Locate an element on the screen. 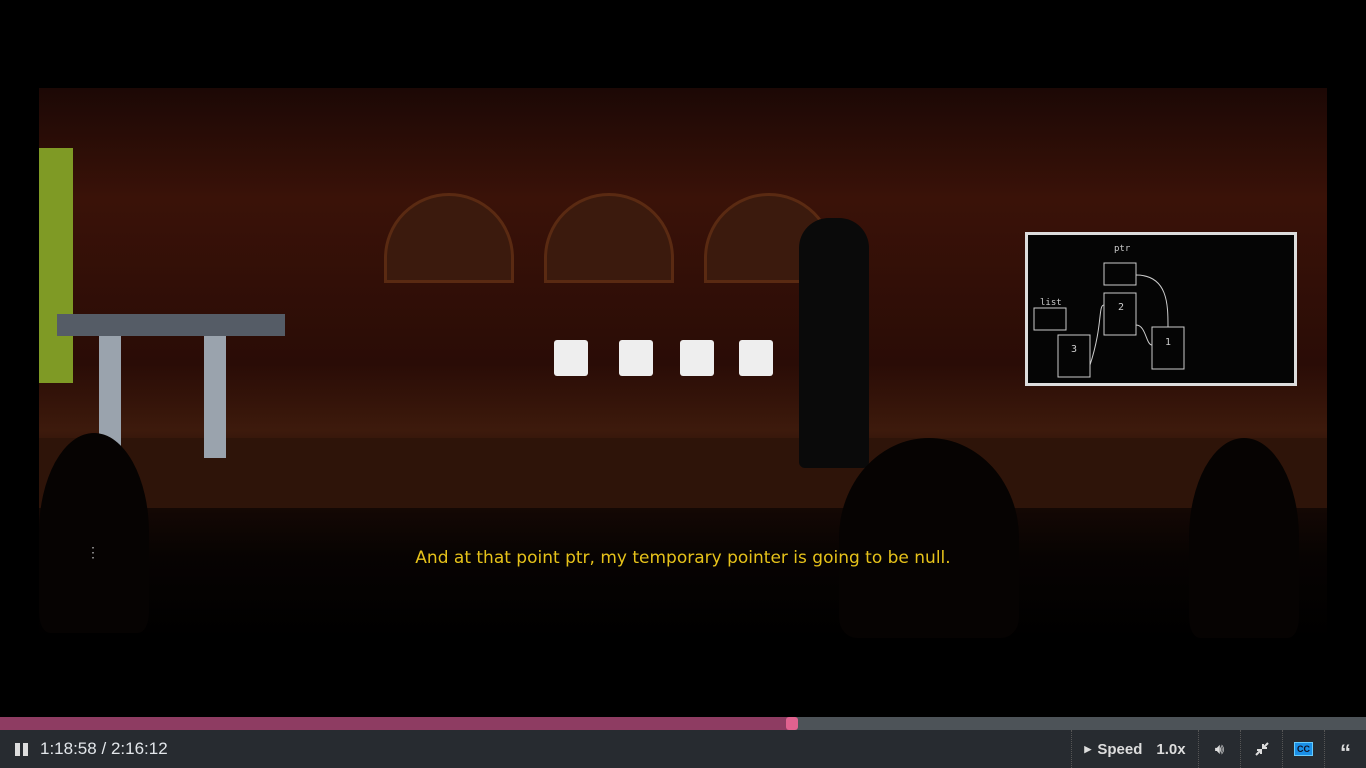 The height and width of the screenshot is (768, 1366). collapse-icon is located at coordinates (1261, 749).